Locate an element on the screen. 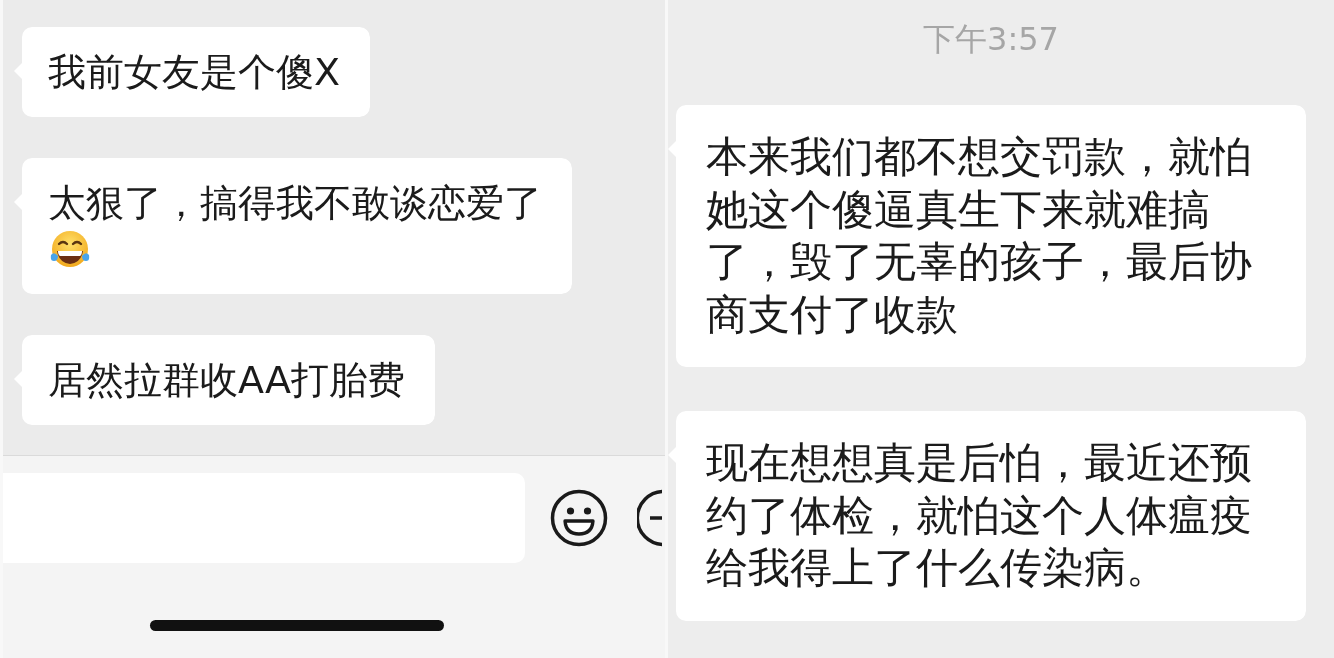 The image size is (1334, 658). timestamp: 下午3:57 is located at coordinates (991, 39).